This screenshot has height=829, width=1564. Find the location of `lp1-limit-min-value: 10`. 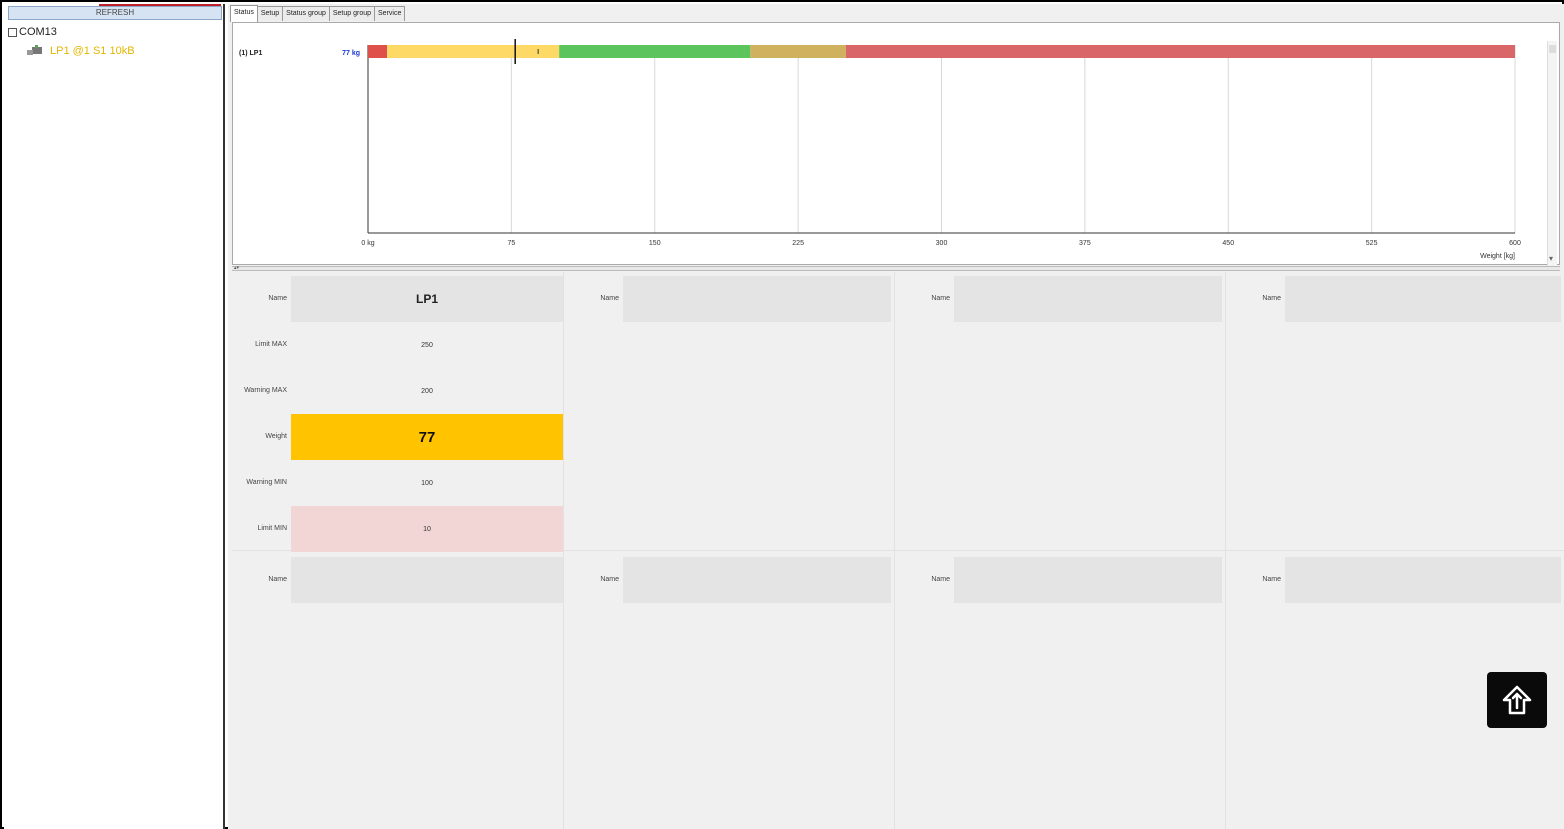

lp1-limit-min-value: 10 is located at coordinates (427, 529).